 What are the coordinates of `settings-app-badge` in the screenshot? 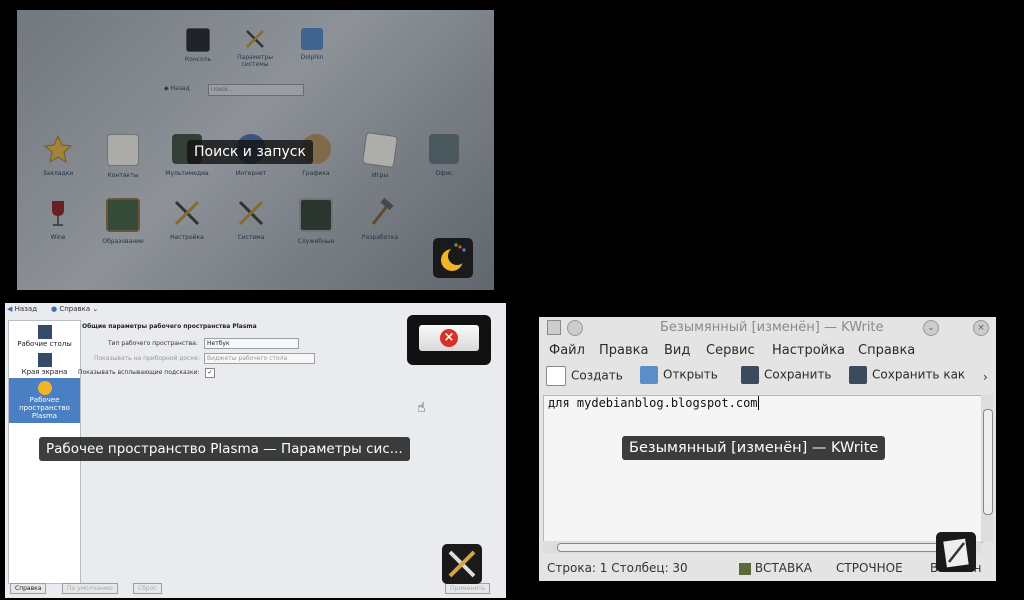 It's located at (462, 564).